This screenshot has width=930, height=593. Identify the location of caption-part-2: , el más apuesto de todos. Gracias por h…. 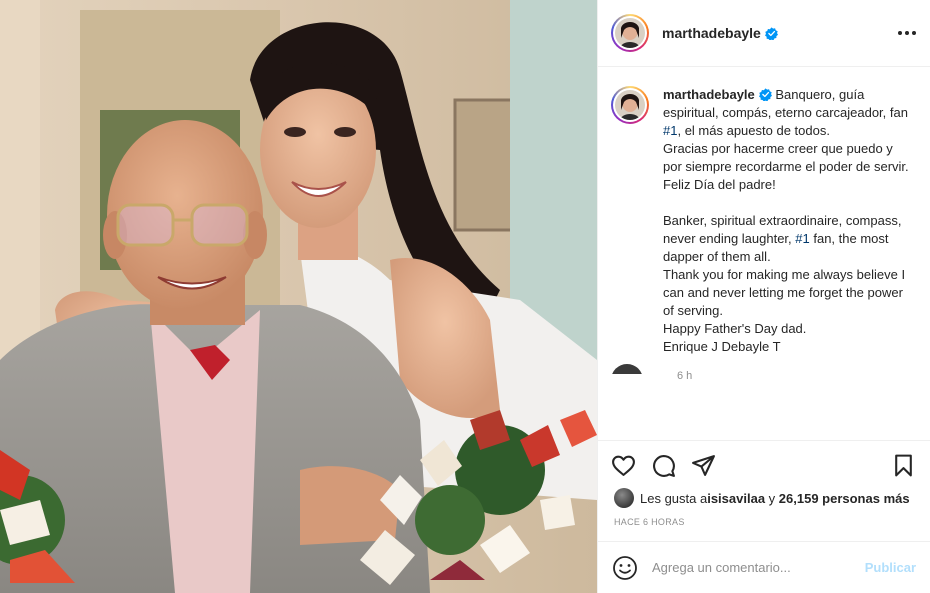
(786, 184).